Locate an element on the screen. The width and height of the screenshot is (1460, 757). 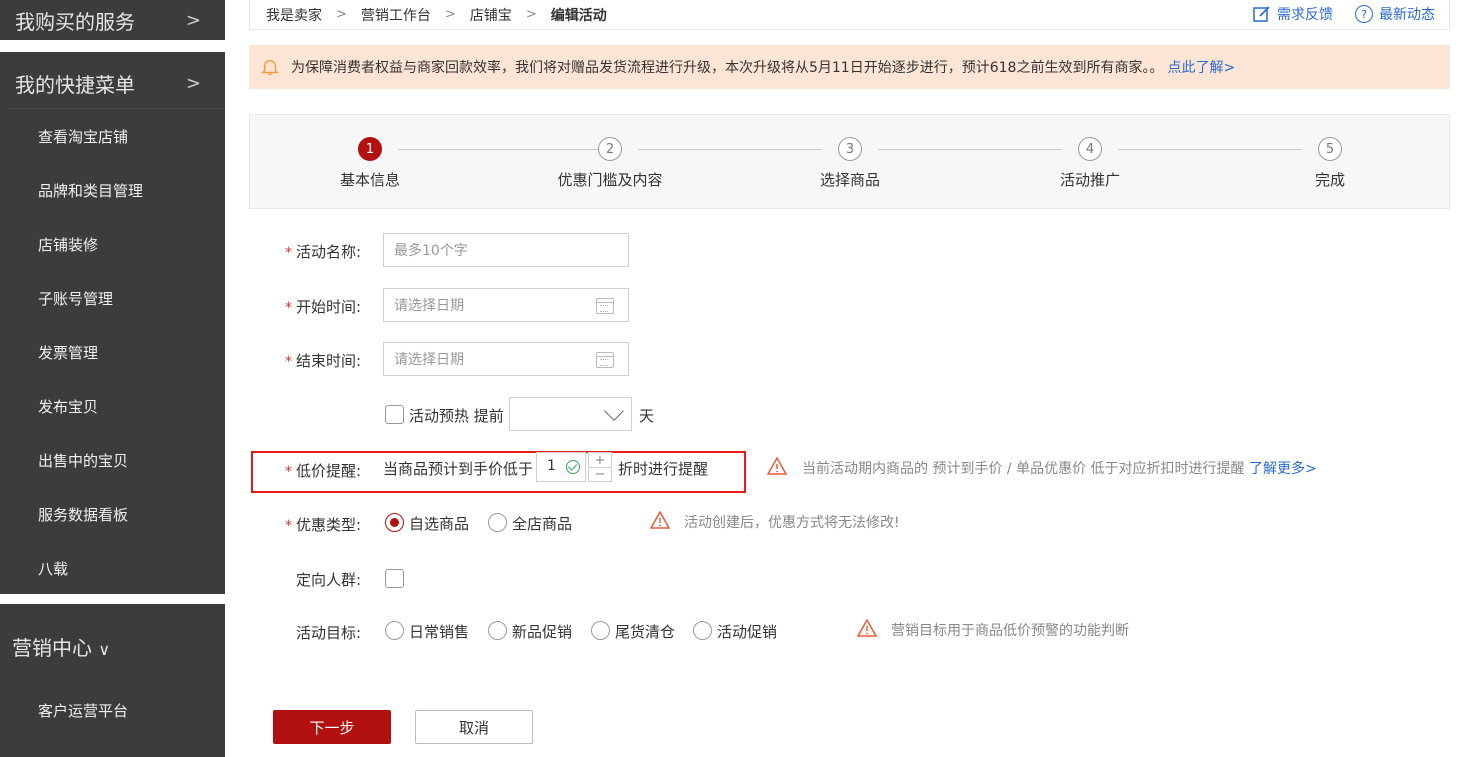
preheat-unit: 天 is located at coordinates (647, 416).